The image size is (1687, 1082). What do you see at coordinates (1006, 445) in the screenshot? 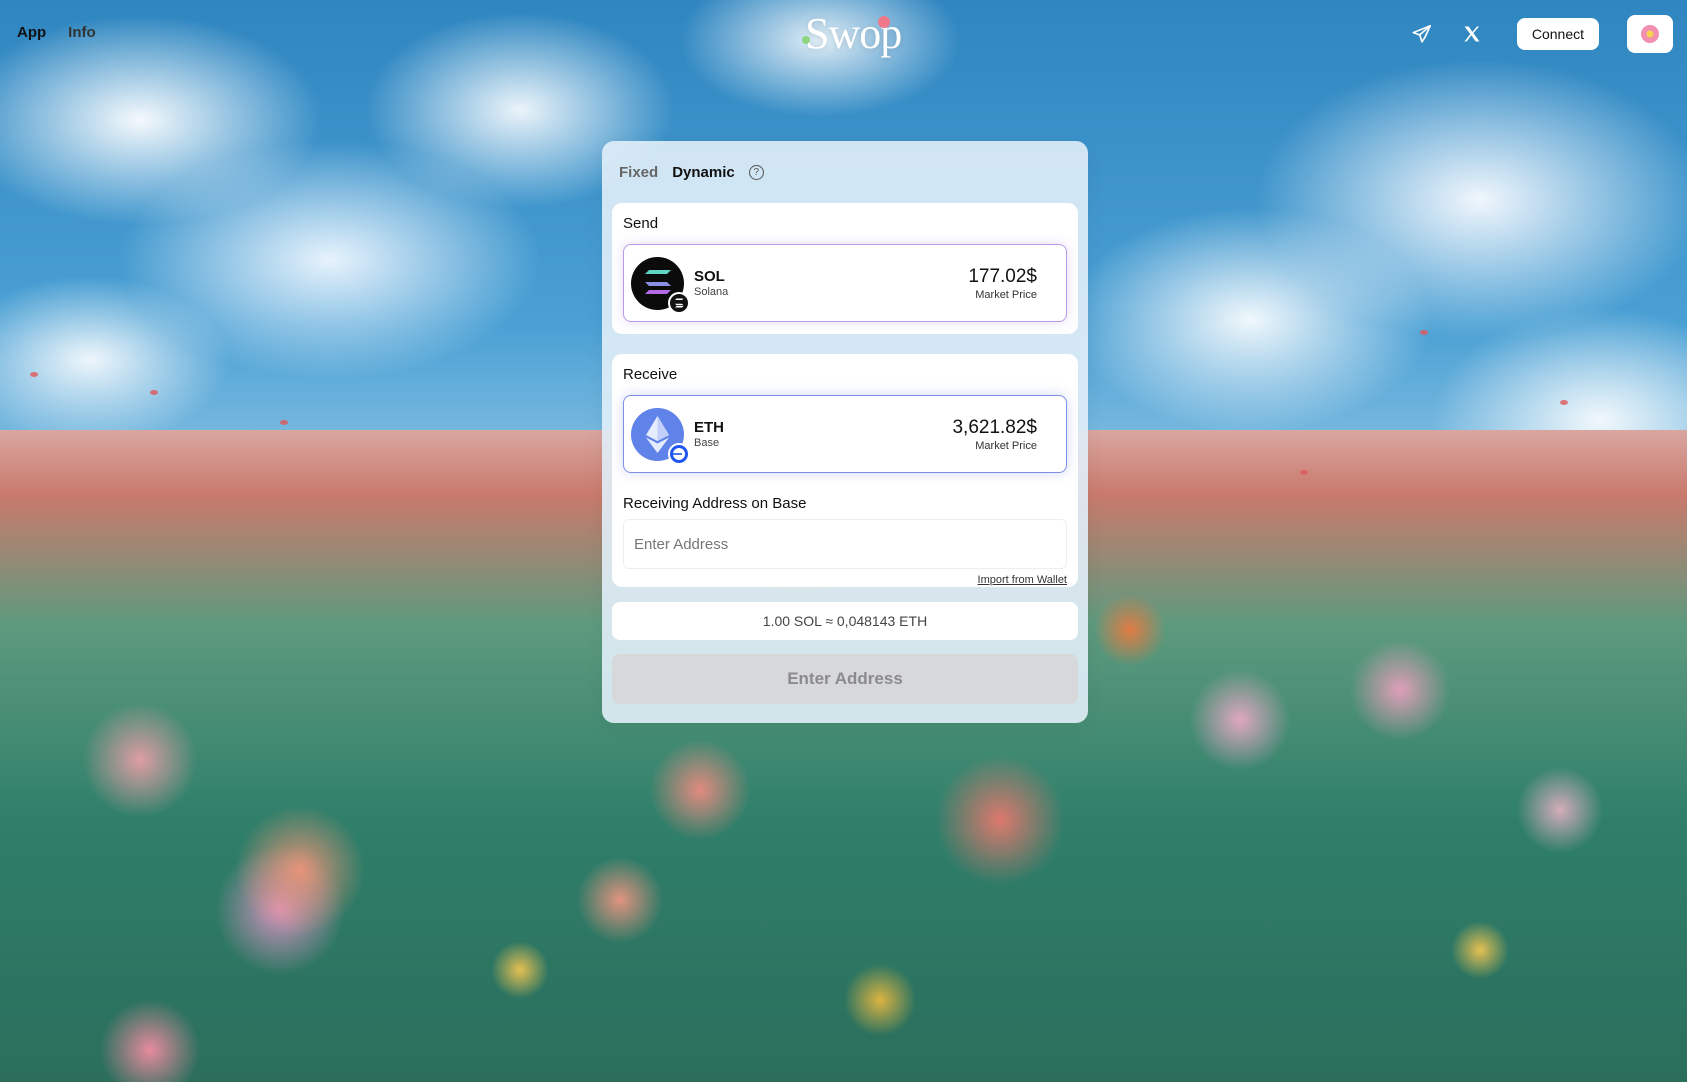
I see `receive-price-caption: Market Price` at bounding box center [1006, 445].